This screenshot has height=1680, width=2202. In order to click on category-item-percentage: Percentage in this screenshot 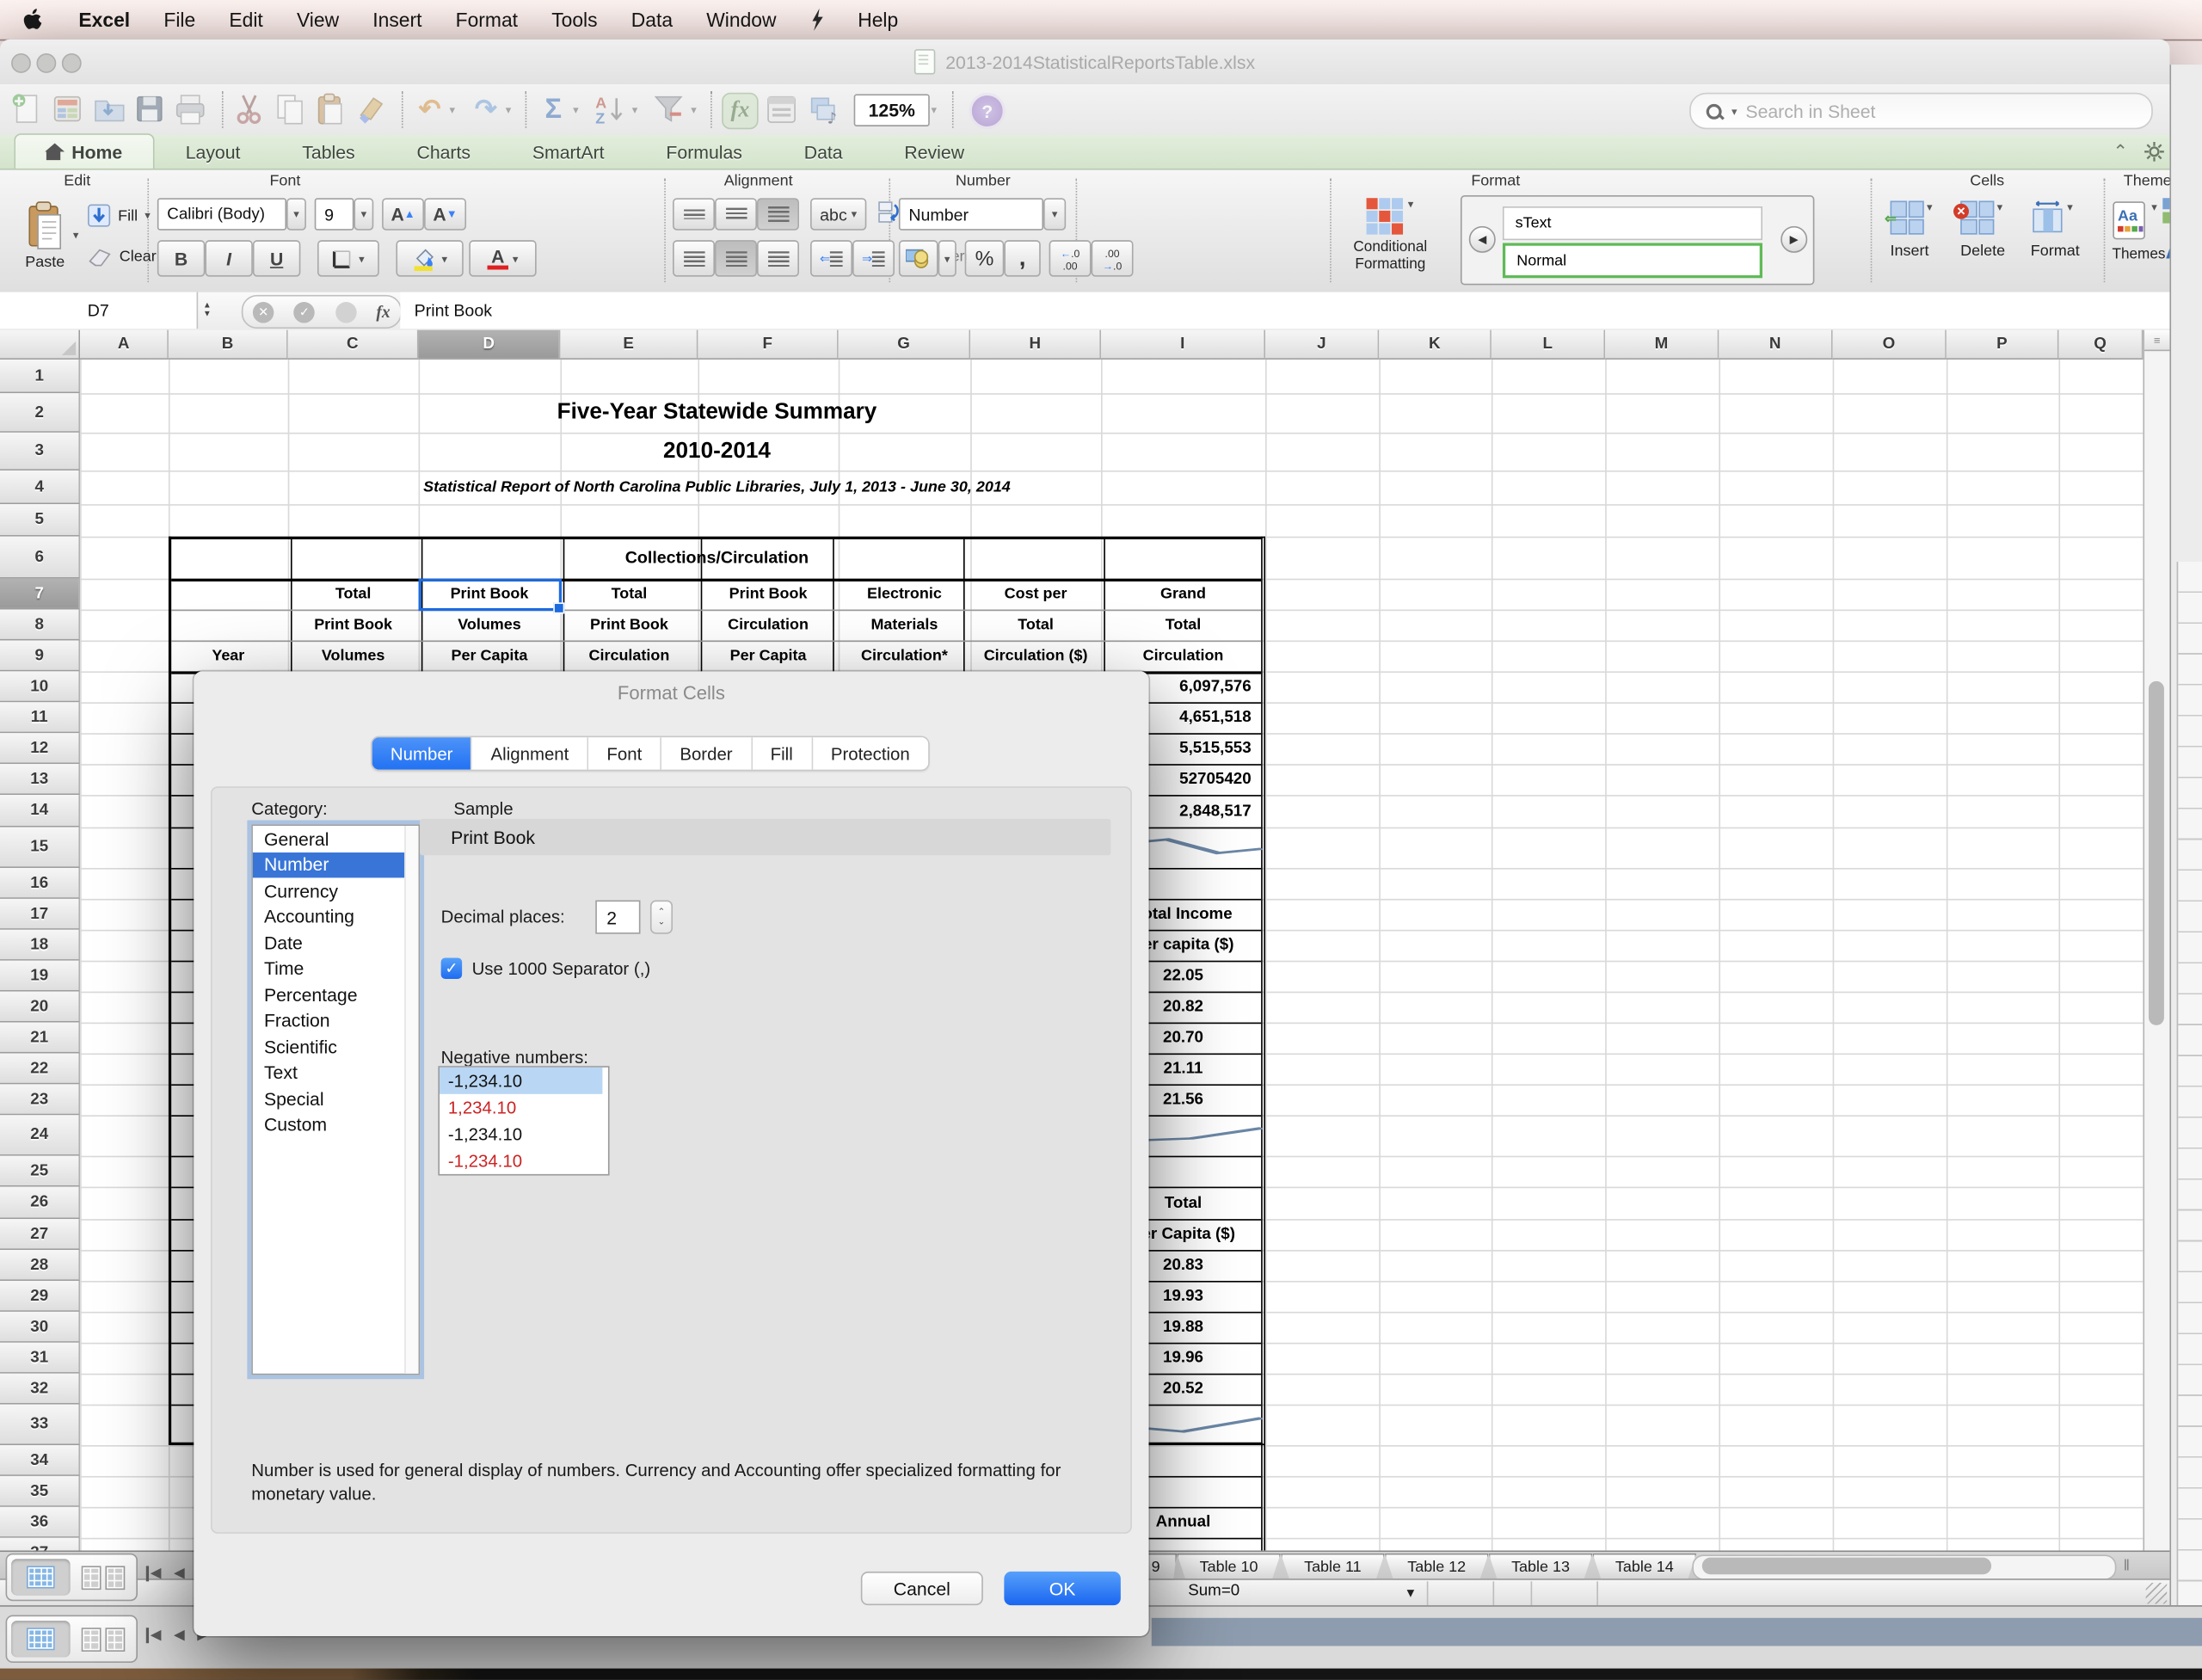, I will do `click(336, 994)`.